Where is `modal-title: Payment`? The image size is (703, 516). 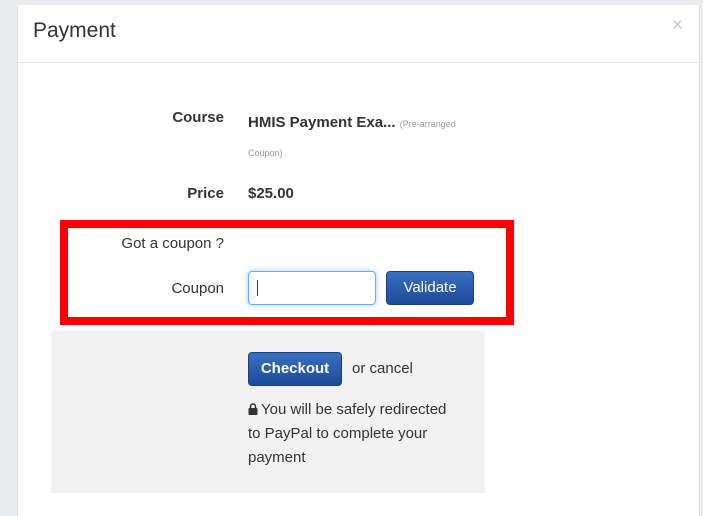
modal-title: Payment is located at coordinates (74, 30).